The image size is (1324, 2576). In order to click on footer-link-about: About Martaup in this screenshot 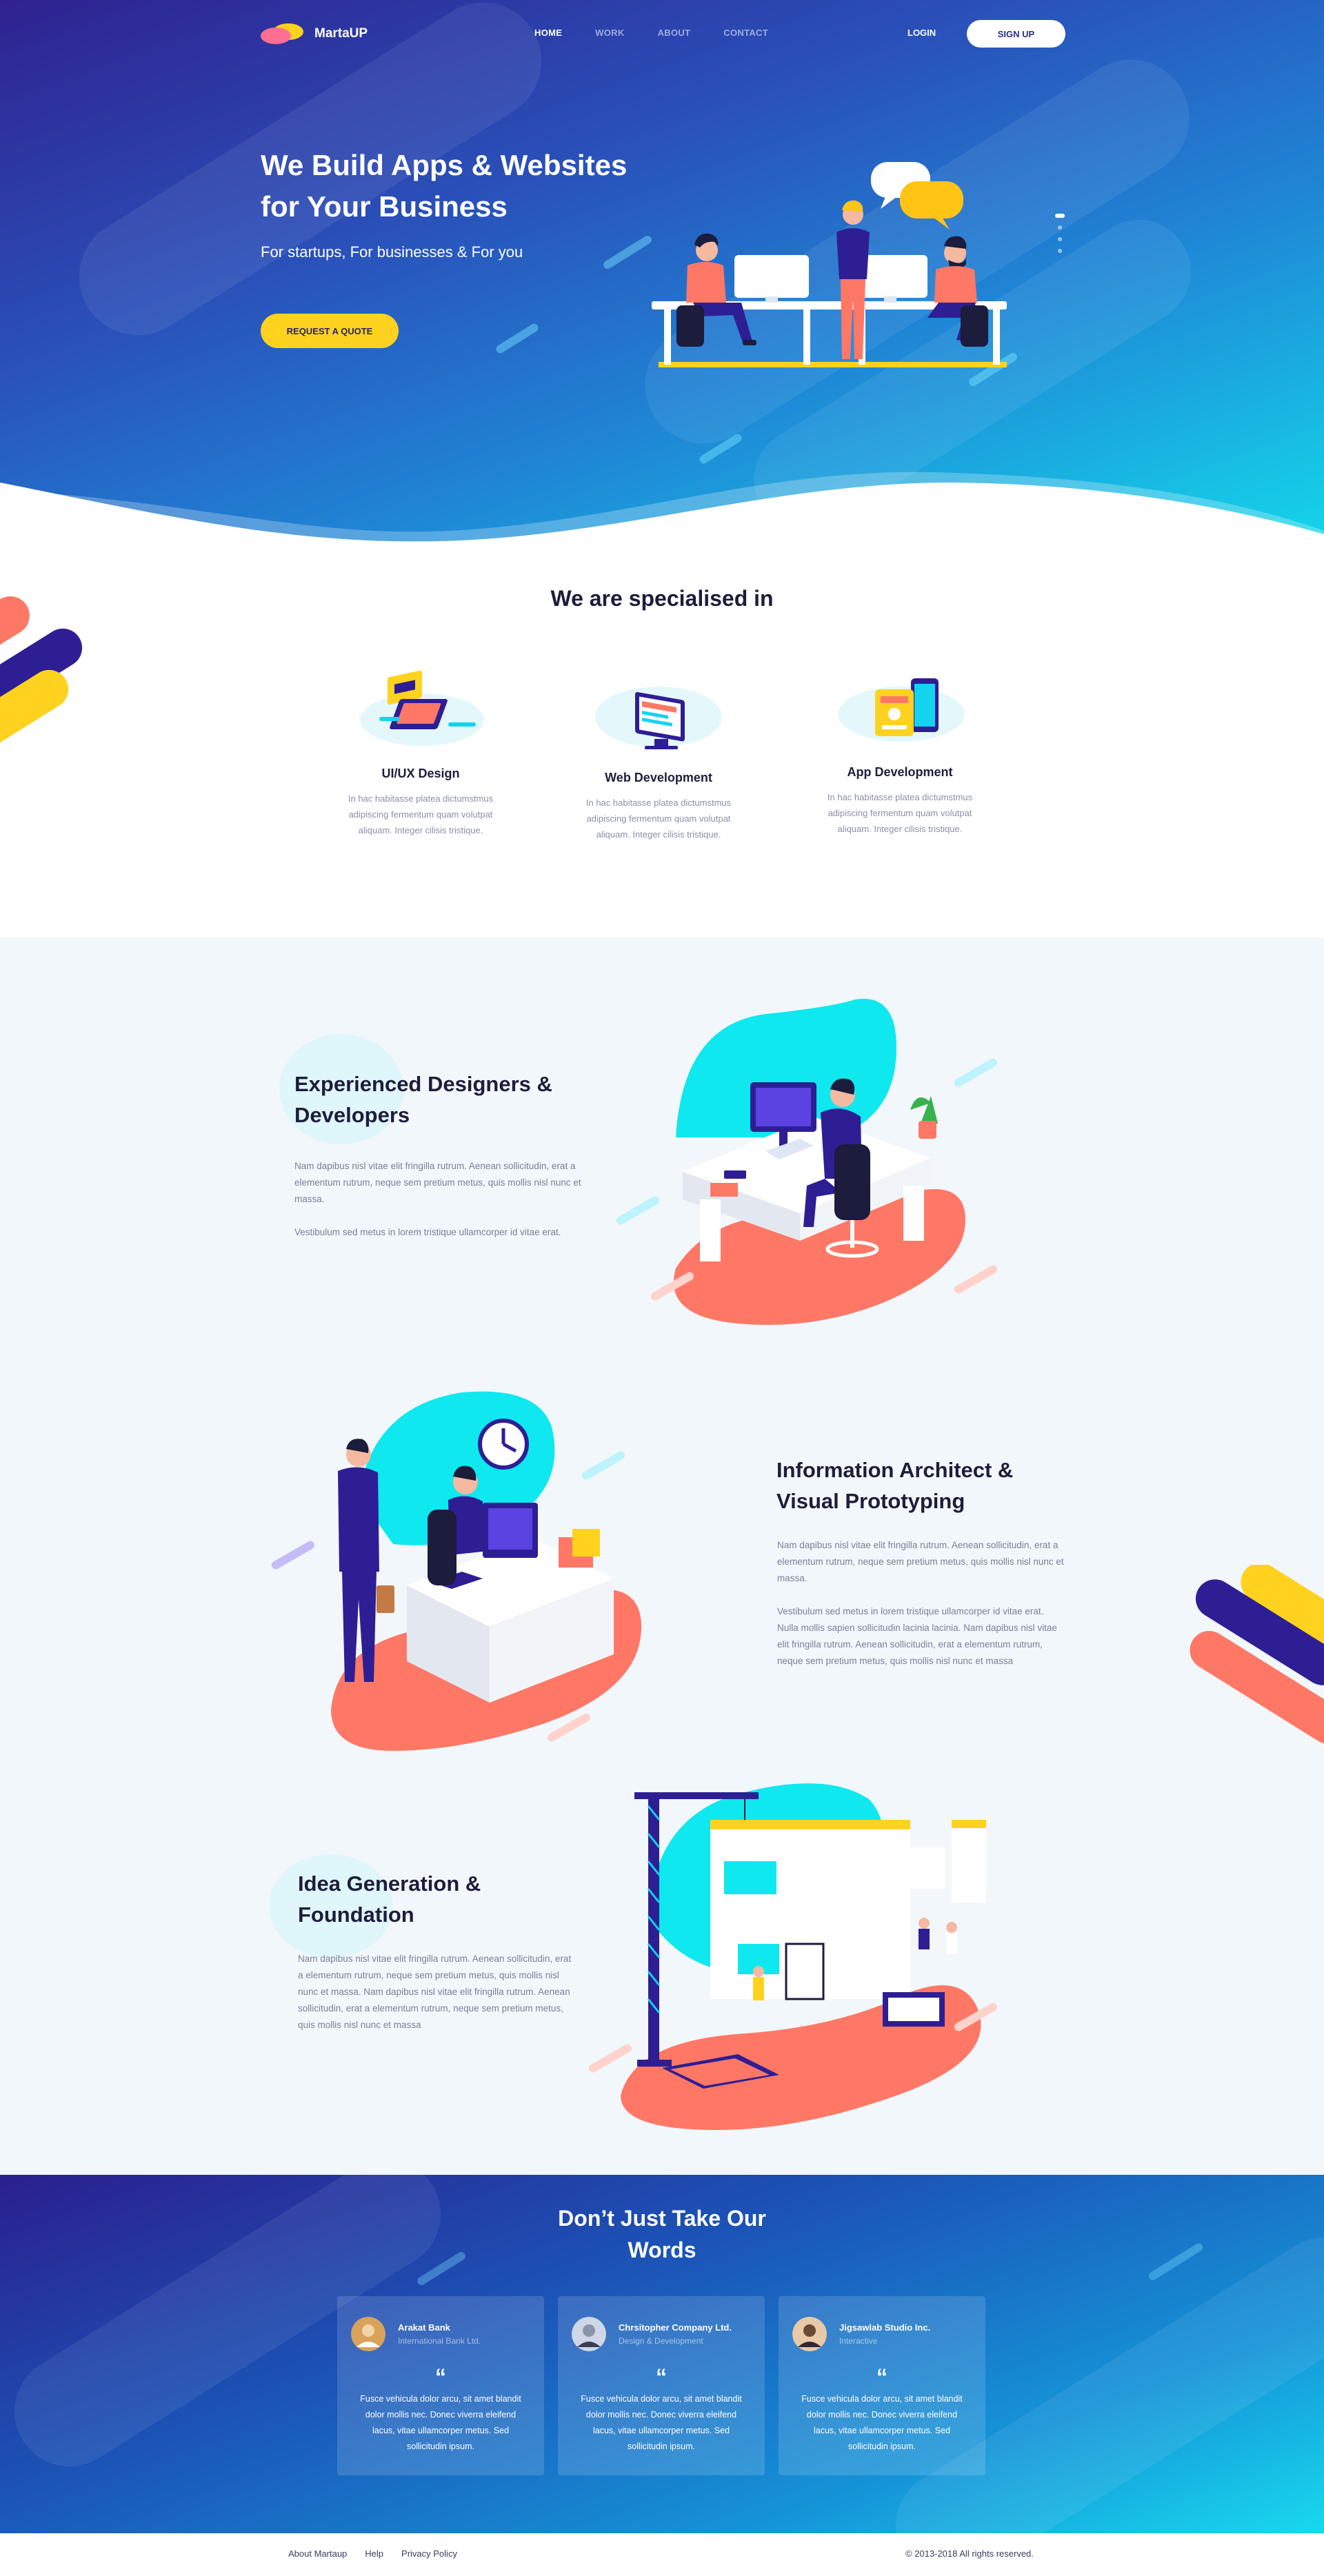, I will do `click(317, 2553)`.